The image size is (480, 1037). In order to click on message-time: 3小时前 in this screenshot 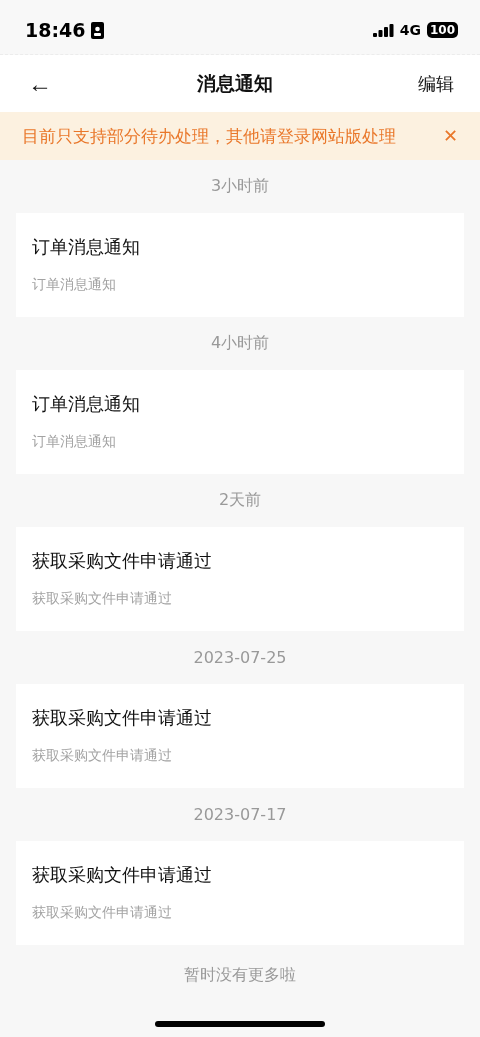, I will do `click(240, 186)`.